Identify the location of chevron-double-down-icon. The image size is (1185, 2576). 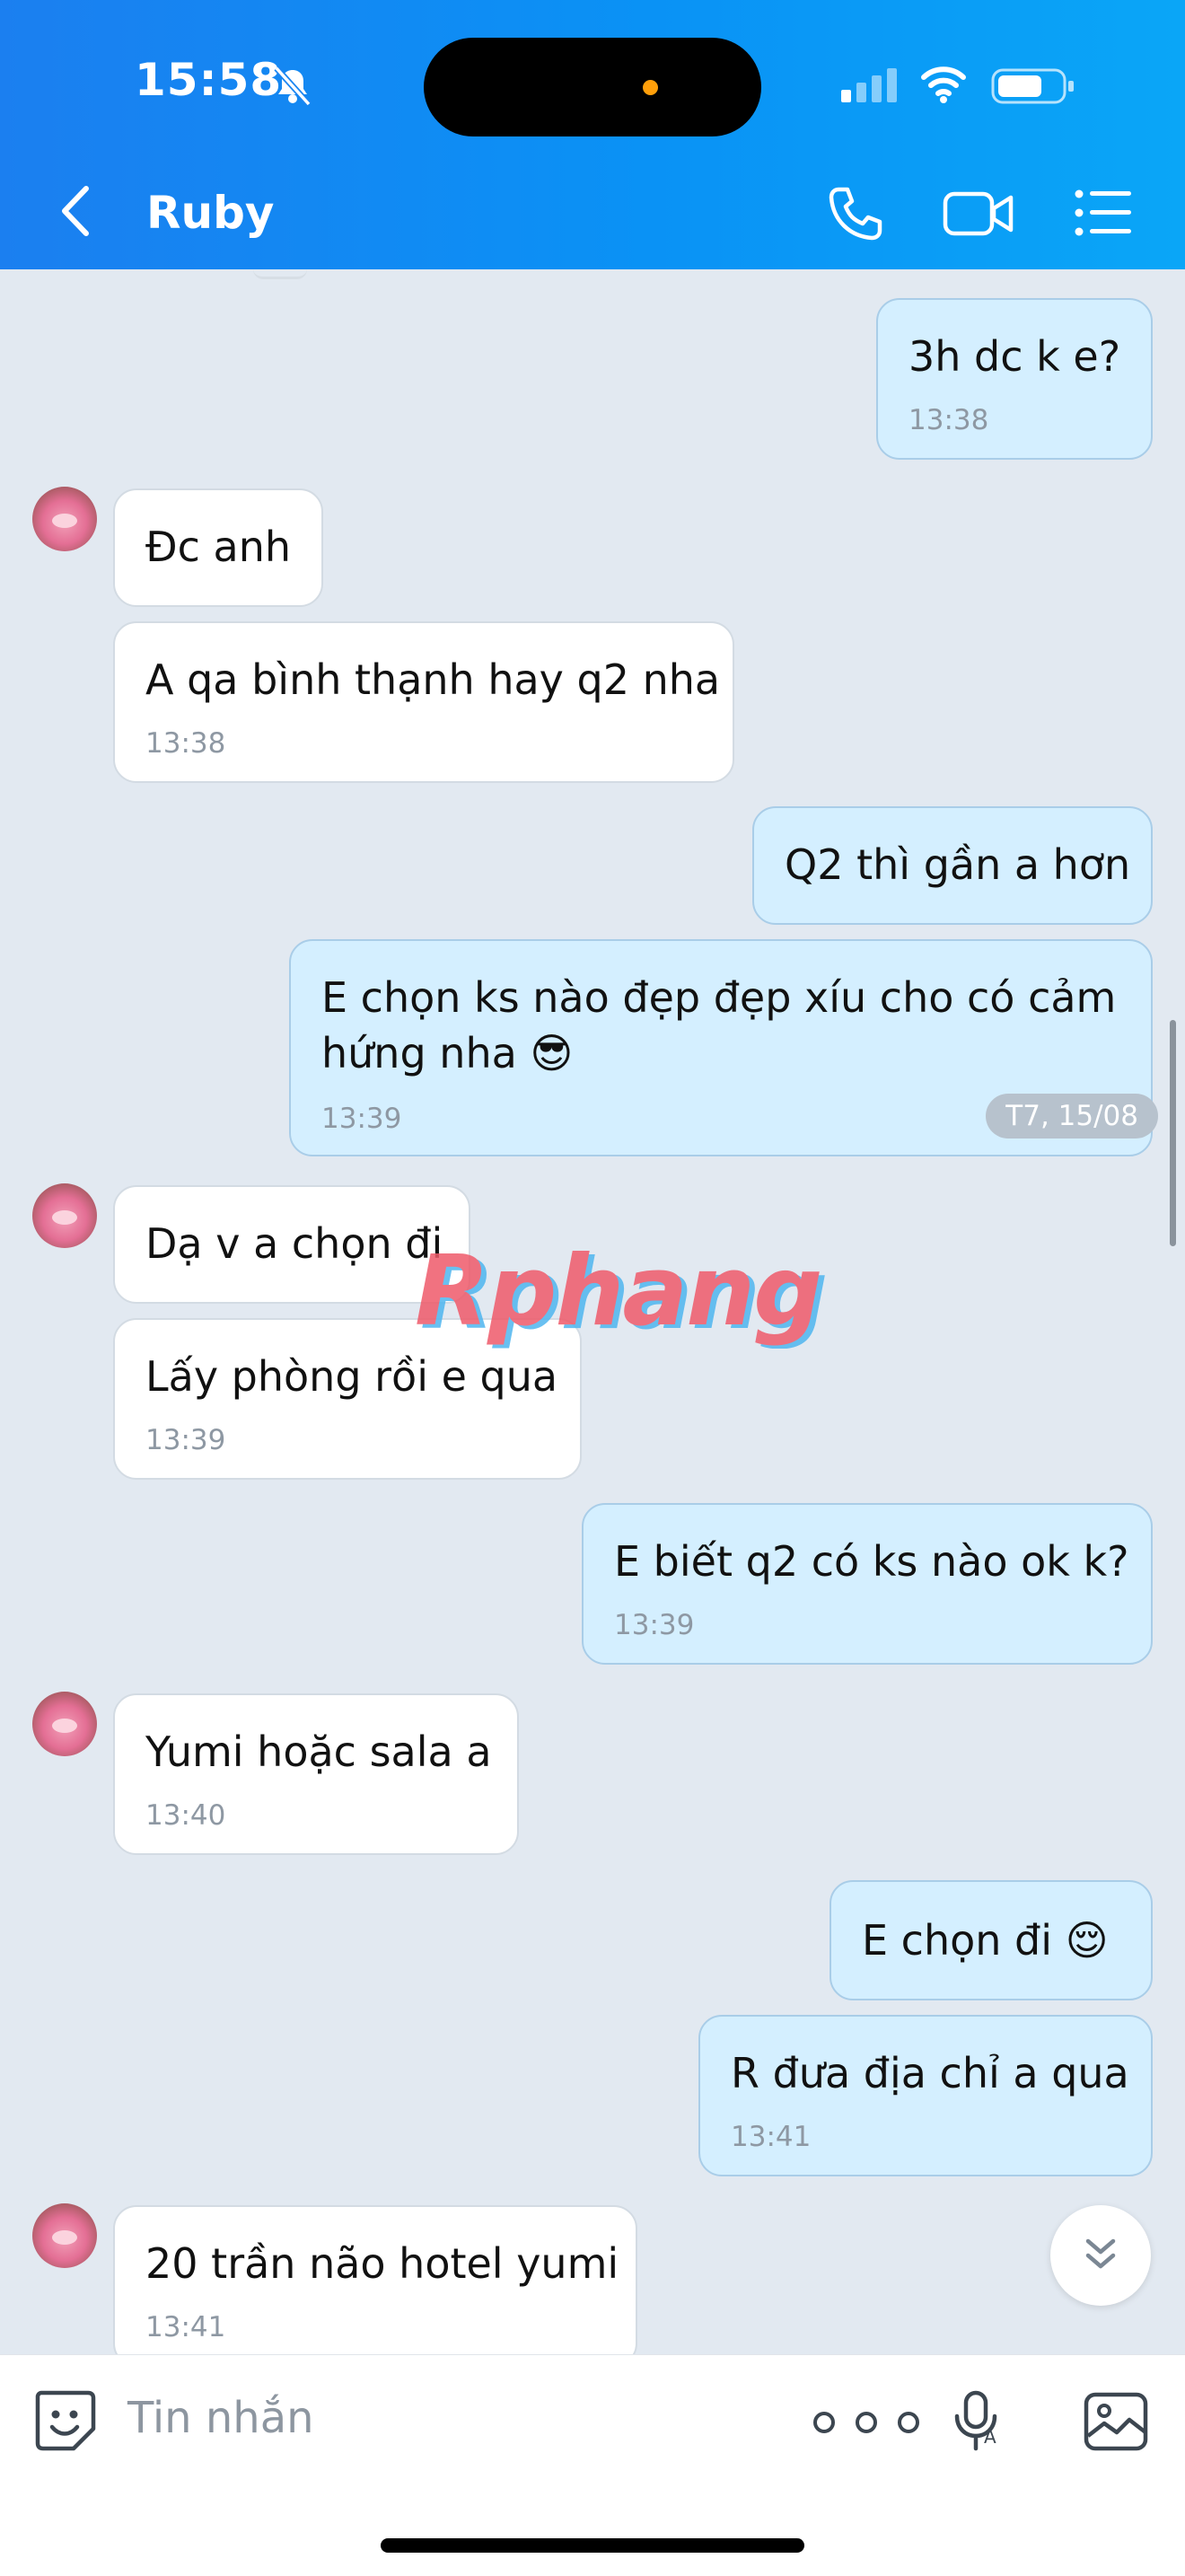
(1100, 2253).